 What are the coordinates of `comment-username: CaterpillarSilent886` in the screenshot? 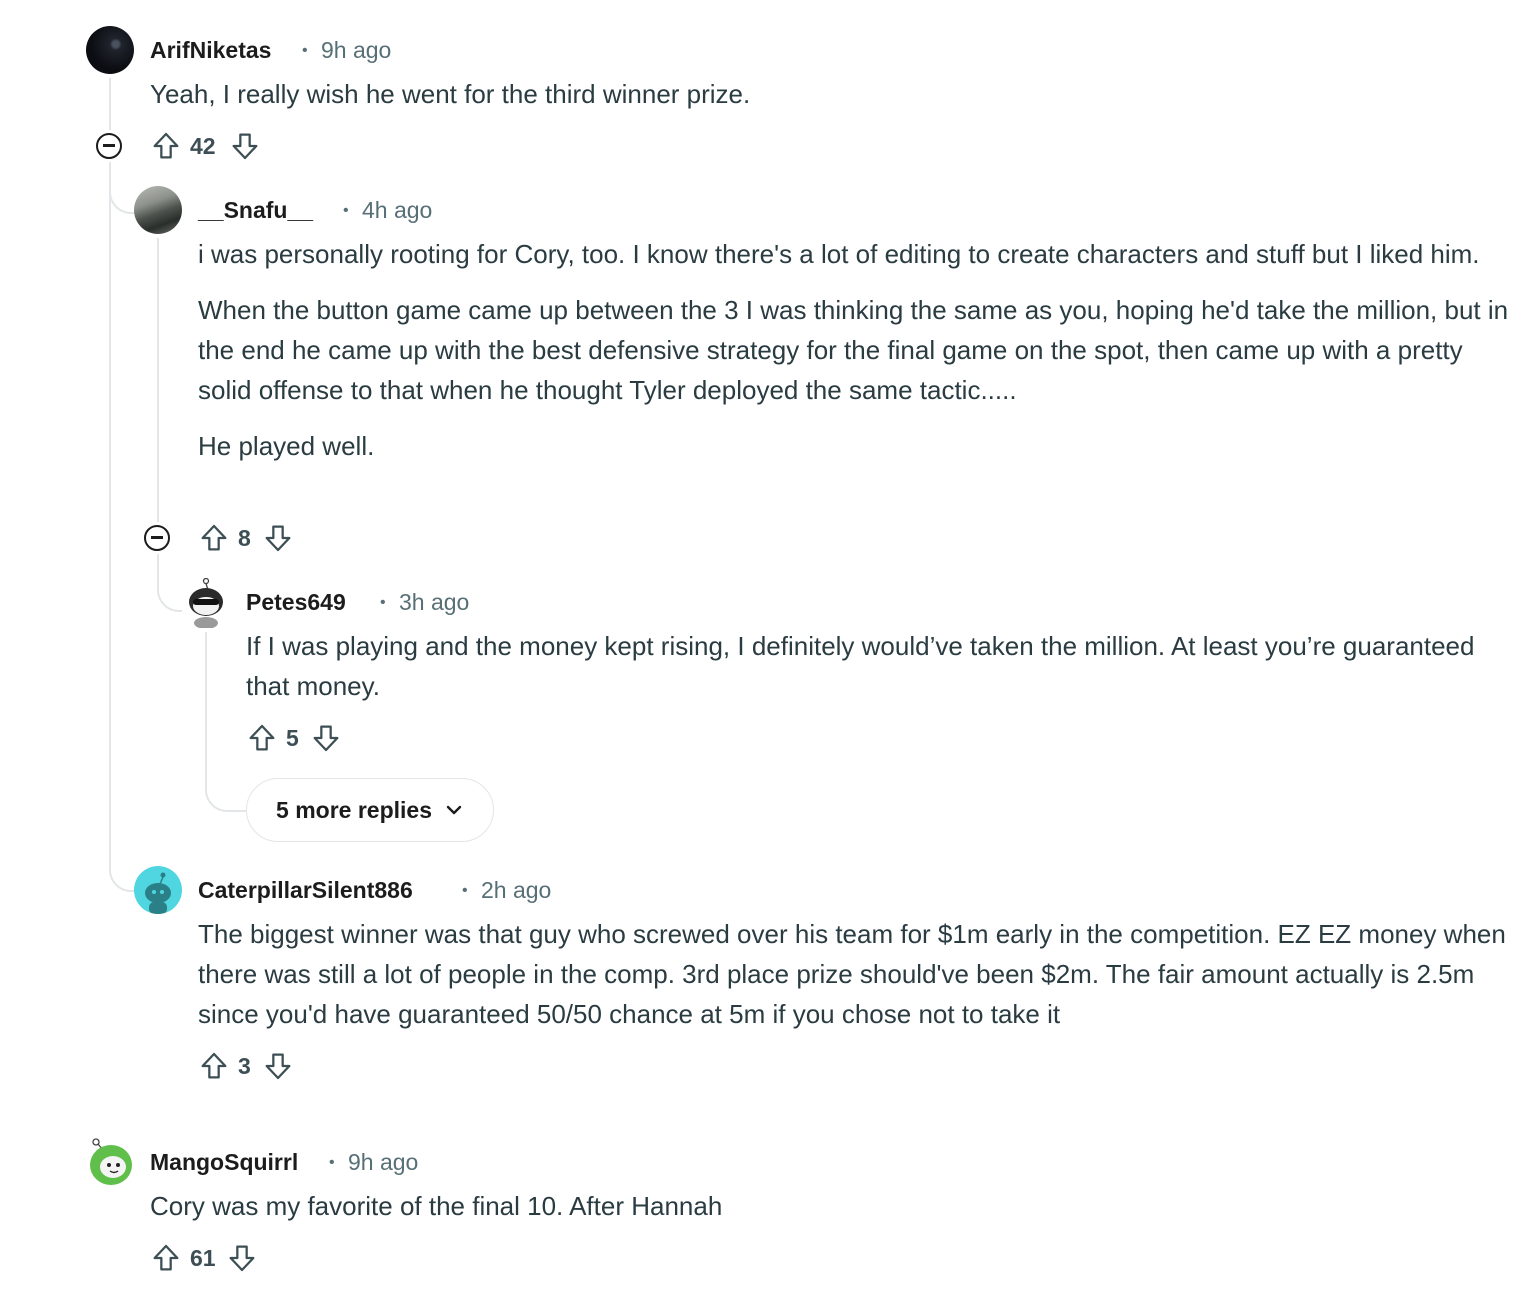 It's located at (305, 890).